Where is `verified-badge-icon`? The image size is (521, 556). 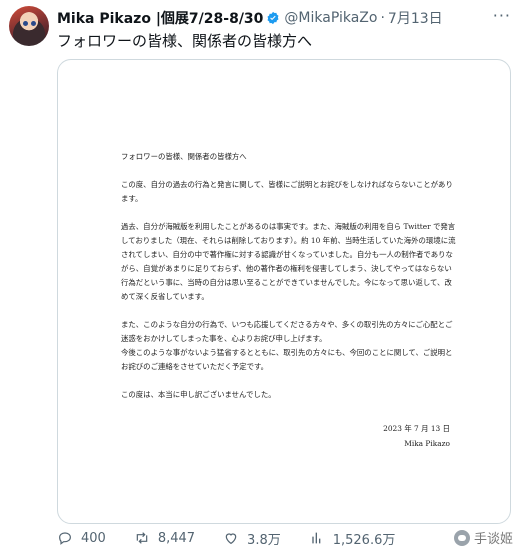
verified-badge-icon is located at coordinates (273, 18).